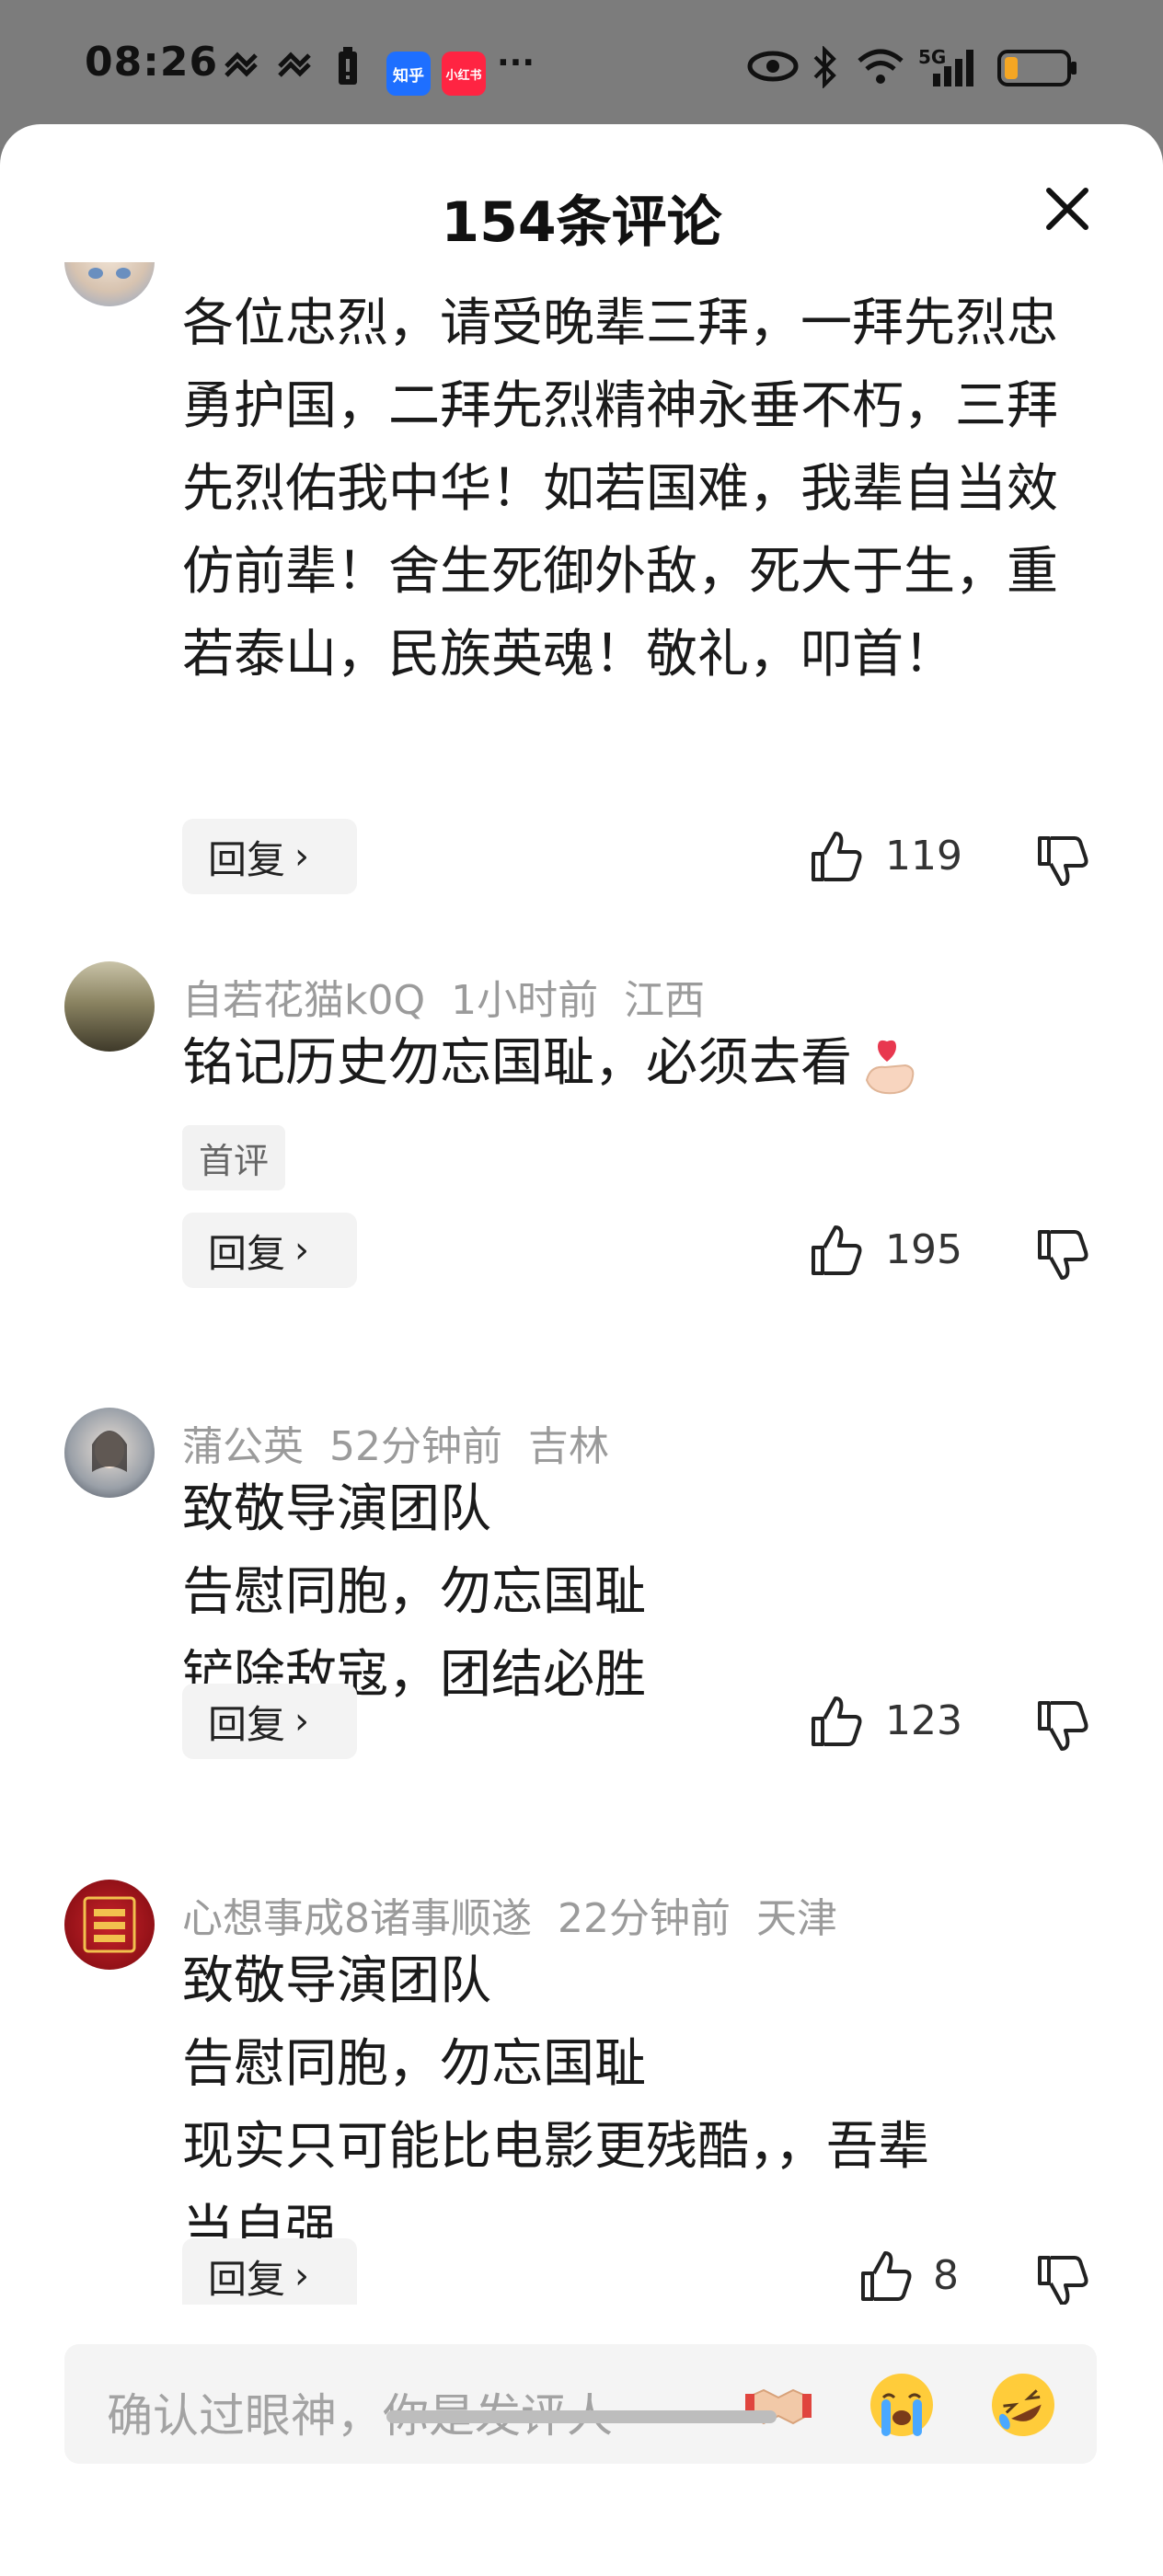  I want to click on portrait-avatar-image, so click(110, 1451).